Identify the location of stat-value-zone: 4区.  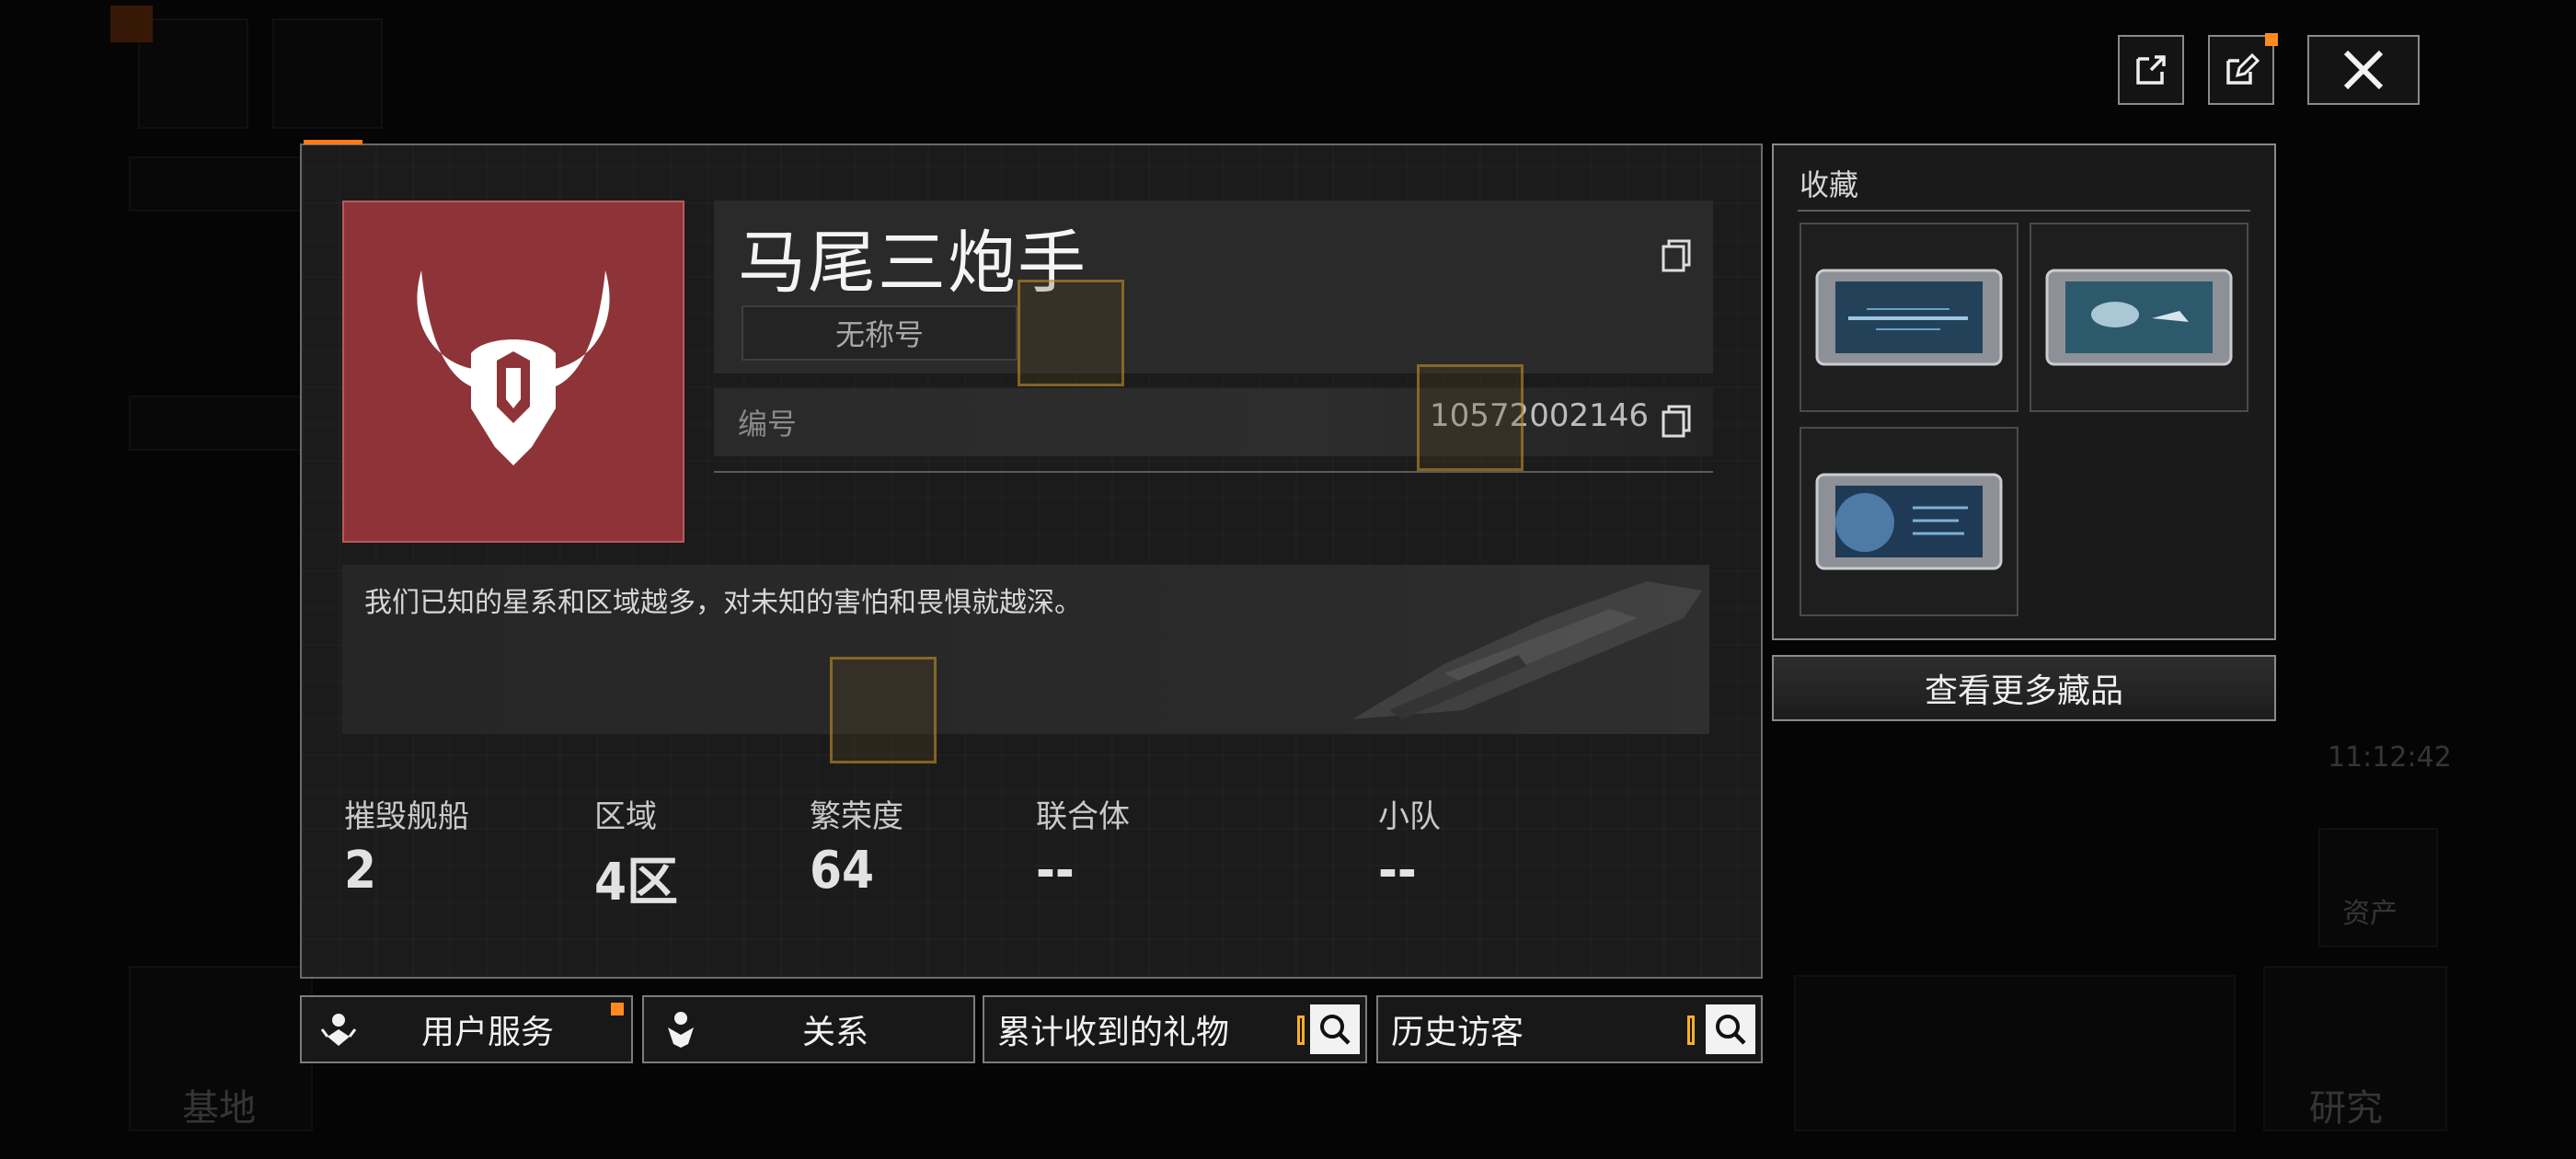
(636, 882).